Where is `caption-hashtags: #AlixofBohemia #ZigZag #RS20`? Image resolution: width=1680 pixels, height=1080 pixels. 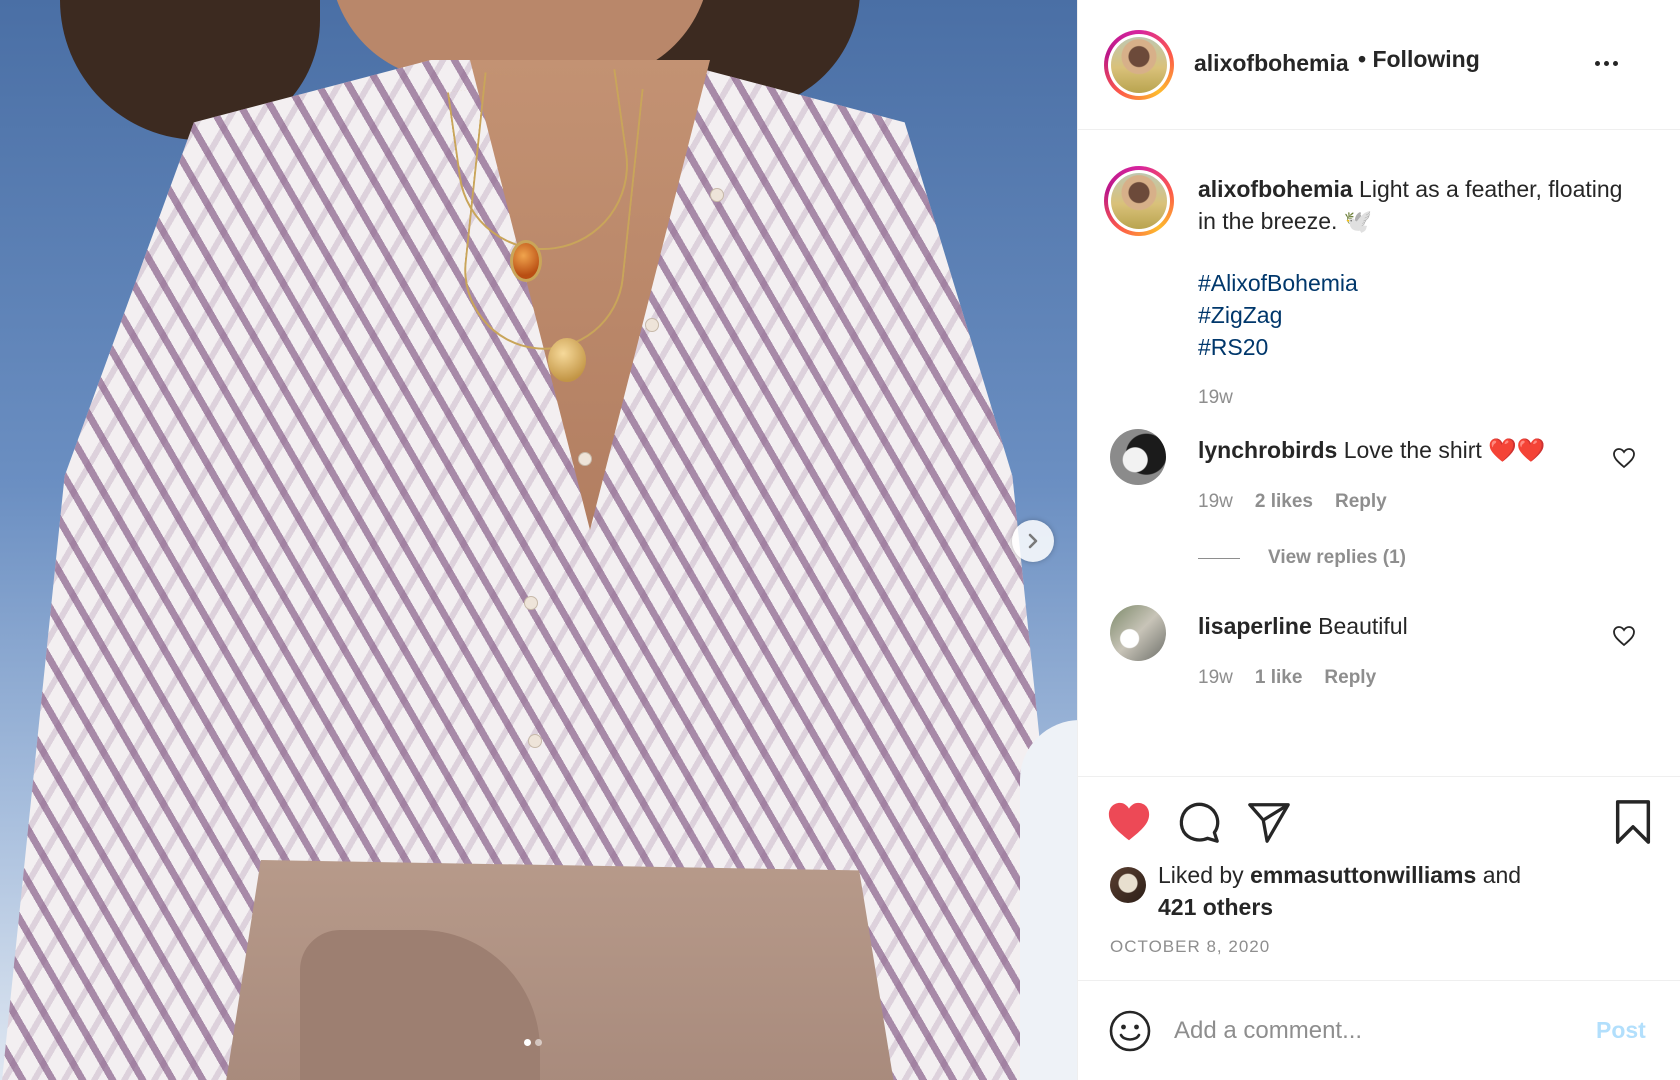
caption-hashtags: #AlixofBohemia #ZigZag #RS20 is located at coordinates (1278, 315).